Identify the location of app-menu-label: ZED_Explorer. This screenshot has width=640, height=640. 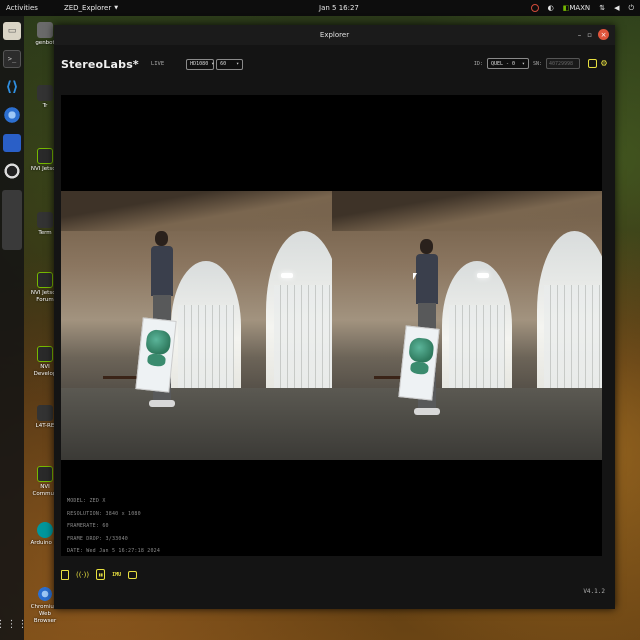
(87, 8).